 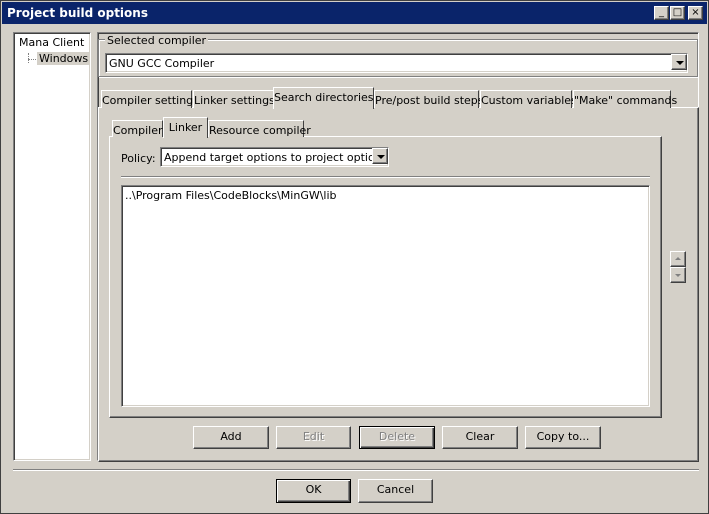 What do you see at coordinates (32, 59) in the screenshot?
I see `tree-connector-horizontal` at bounding box center [32, 59].